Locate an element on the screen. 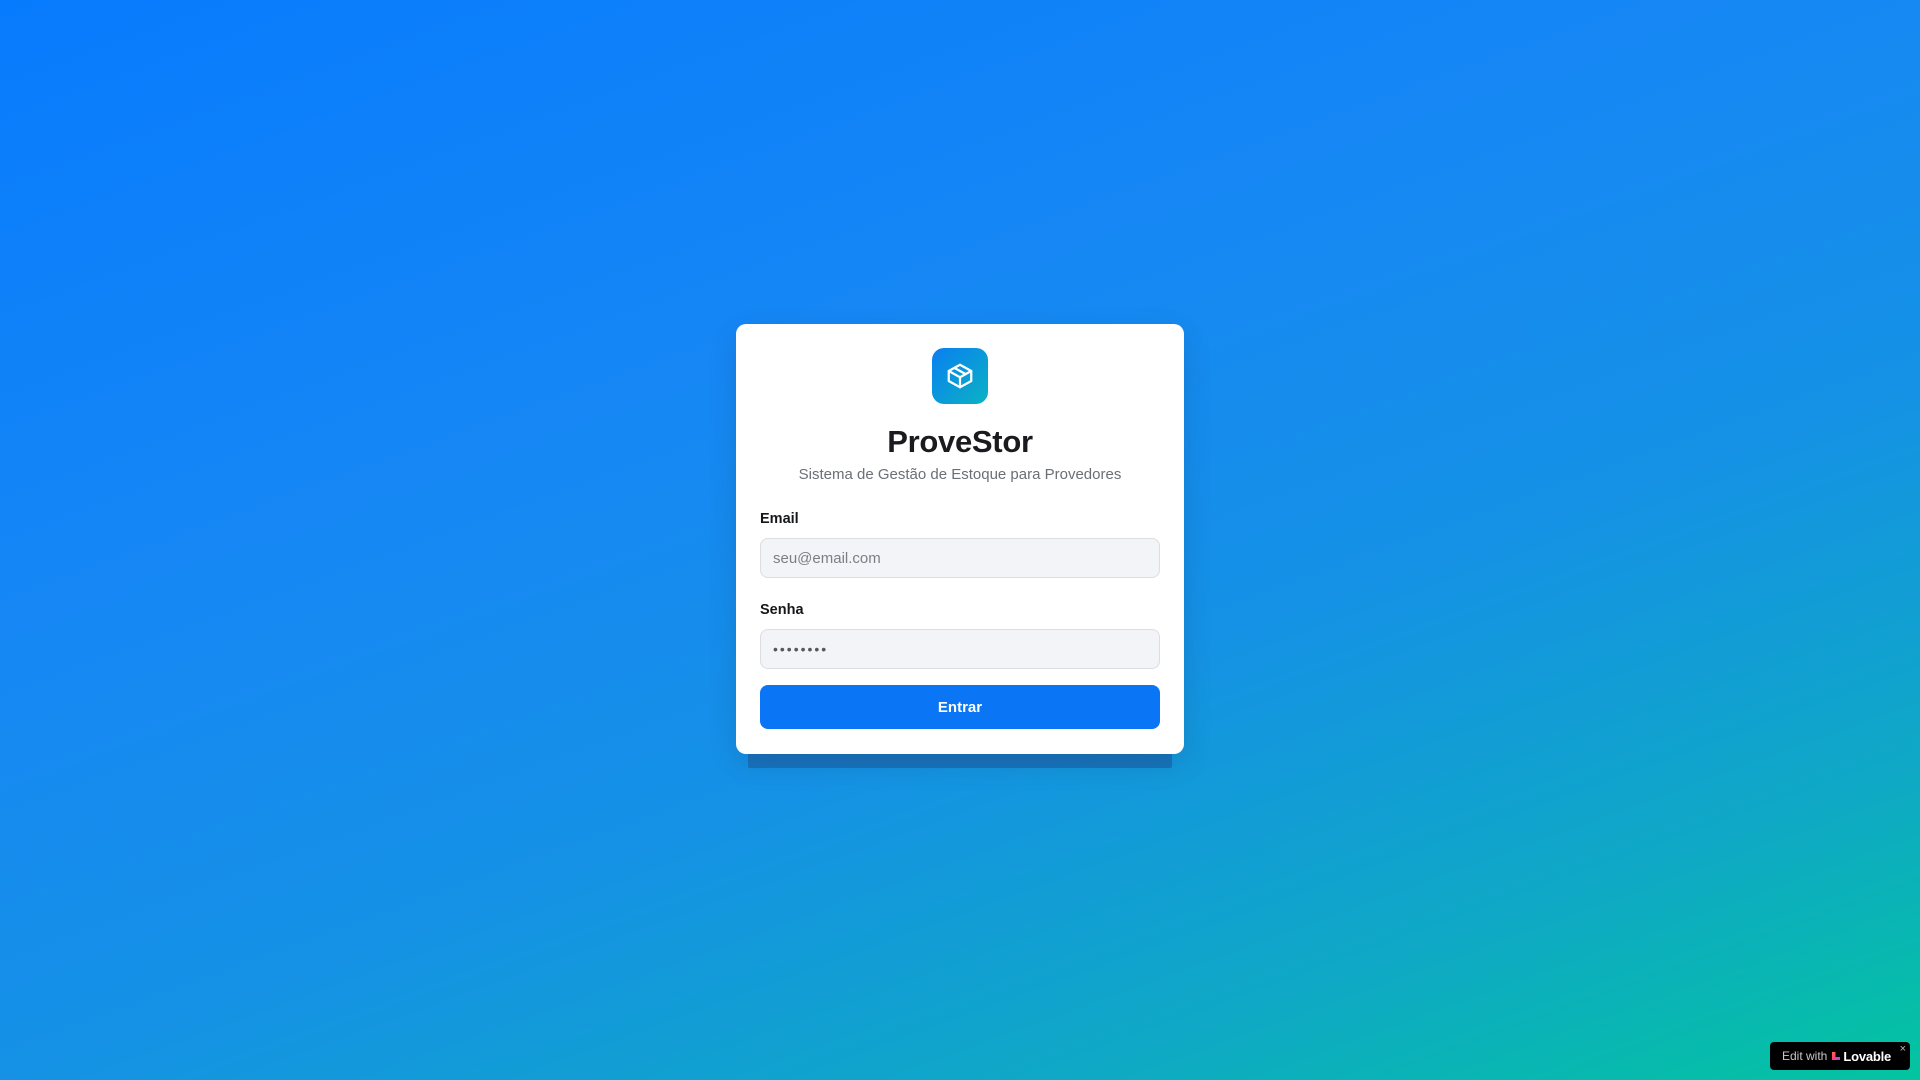 The height and width of the screenshot is (1080, 1920). lovable-heart-icon is located at coordinates (1836, 1056).